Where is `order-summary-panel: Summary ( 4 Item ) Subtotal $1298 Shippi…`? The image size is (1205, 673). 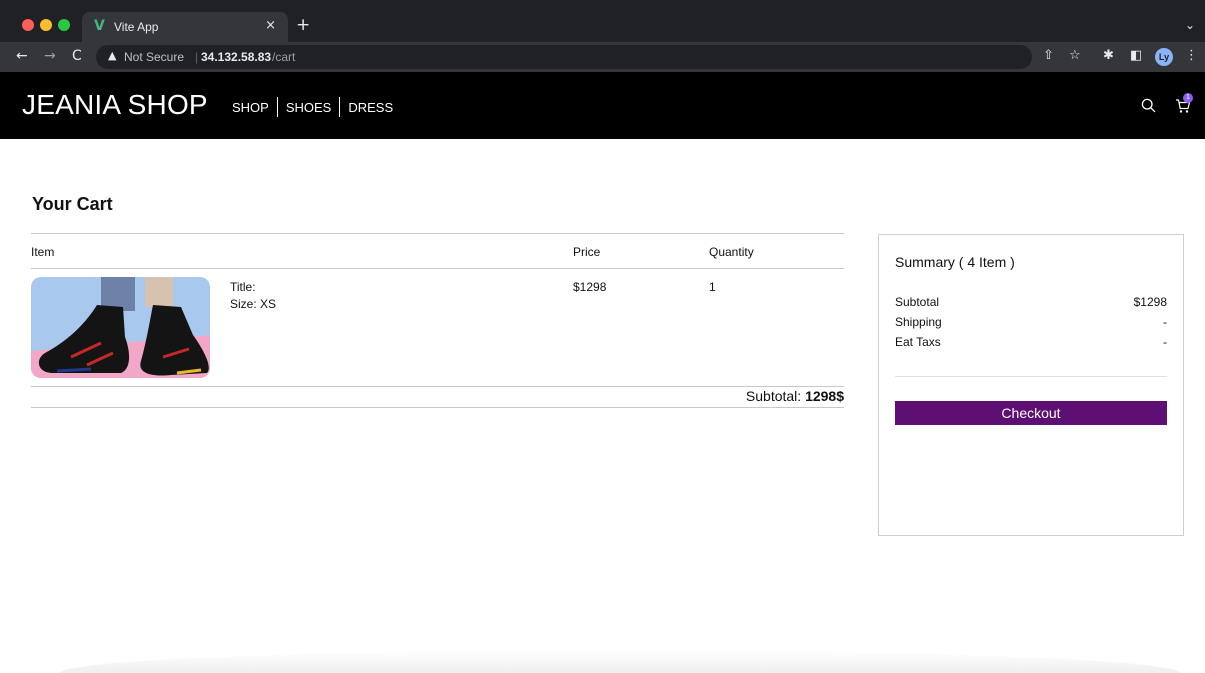 order-summary-panel: Summary ( 4 Item ) Subtotal $1298 Shippi… is located at coordinates (1031, 385).